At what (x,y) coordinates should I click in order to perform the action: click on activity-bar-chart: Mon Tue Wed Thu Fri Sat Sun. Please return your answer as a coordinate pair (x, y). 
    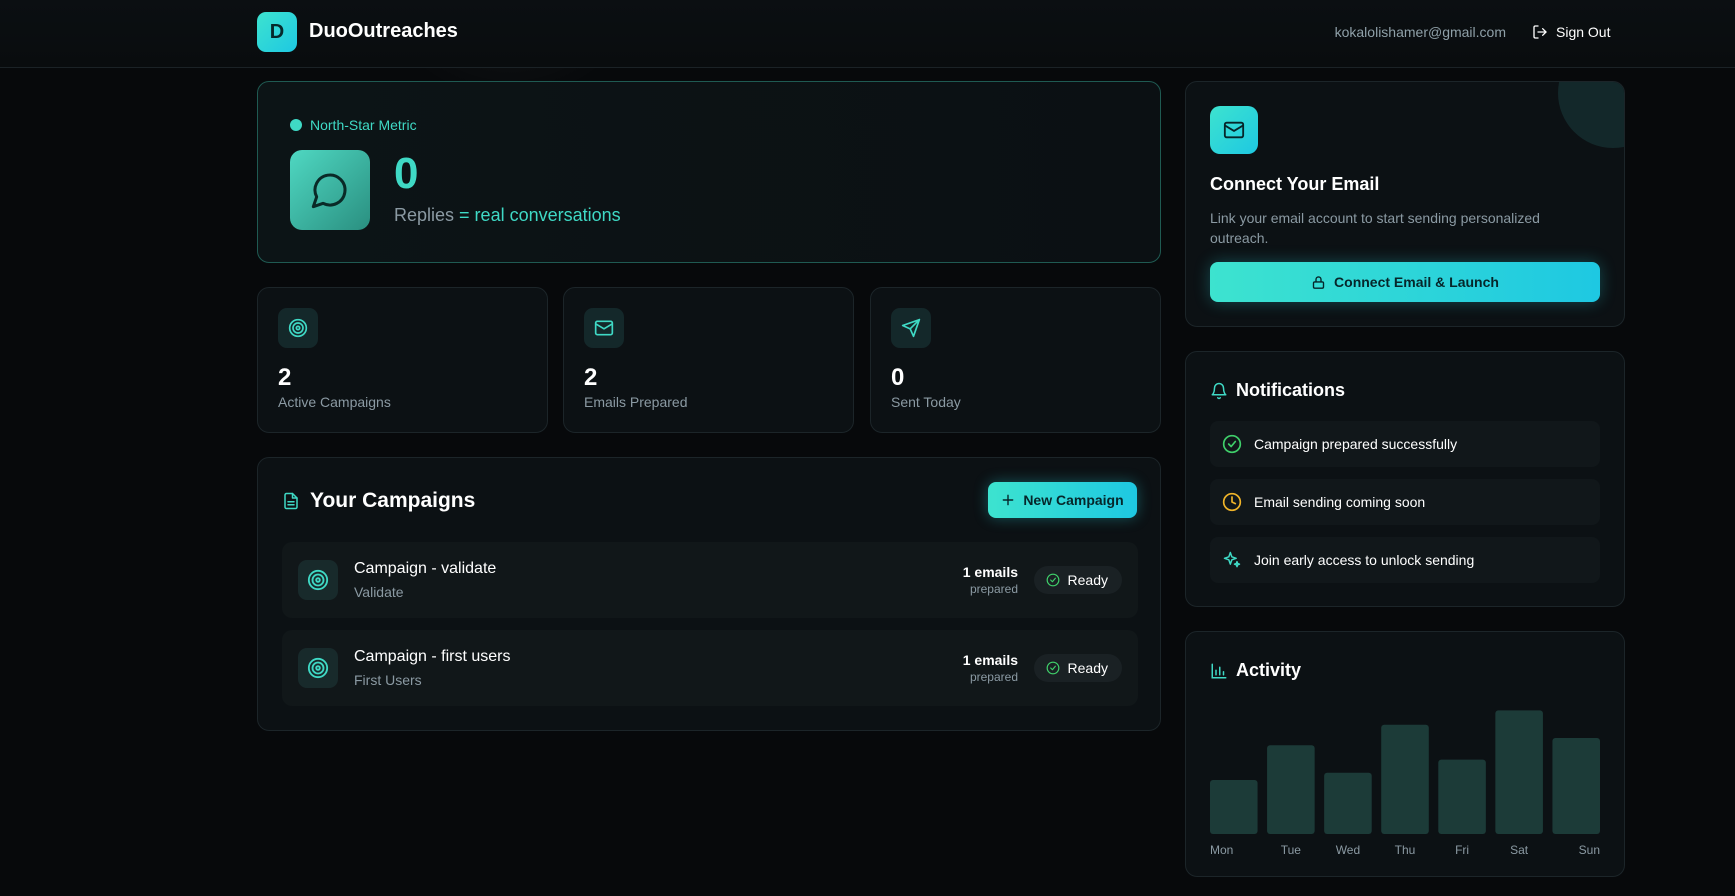
    Looking at the image, I should click on (1405, 783).